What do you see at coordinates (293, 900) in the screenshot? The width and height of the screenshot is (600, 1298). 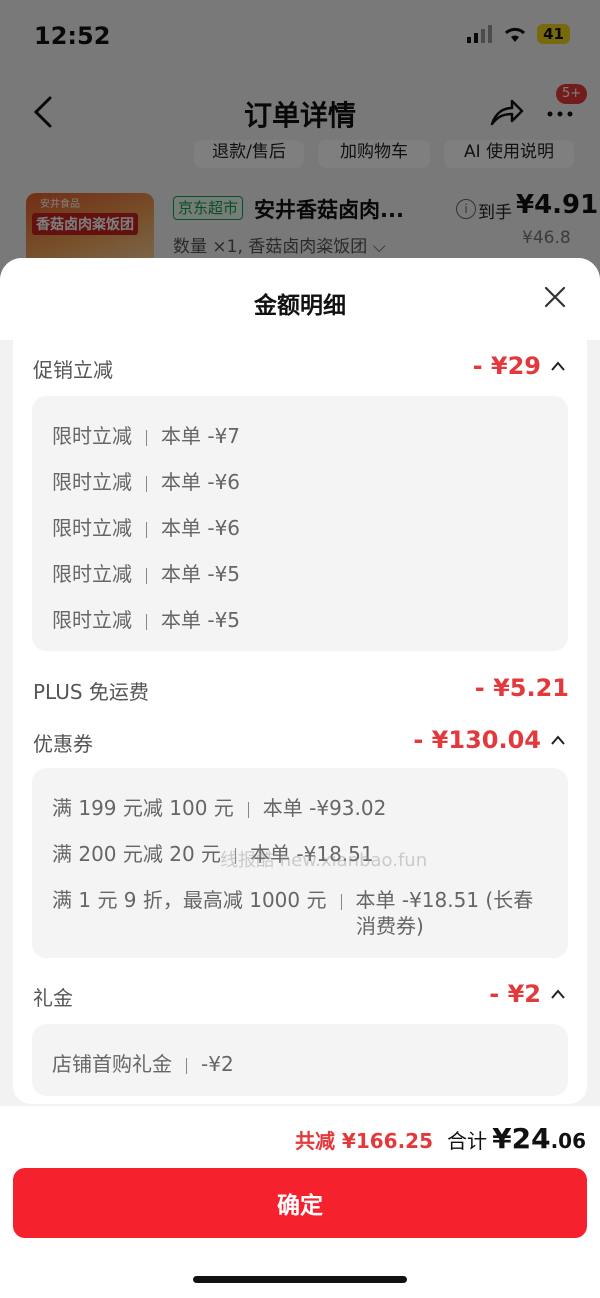 I see `list-item: 满 1 元 9 折，最高减 1000 元本单 -¥18.51 (长春` at bounding box center [293, 900].